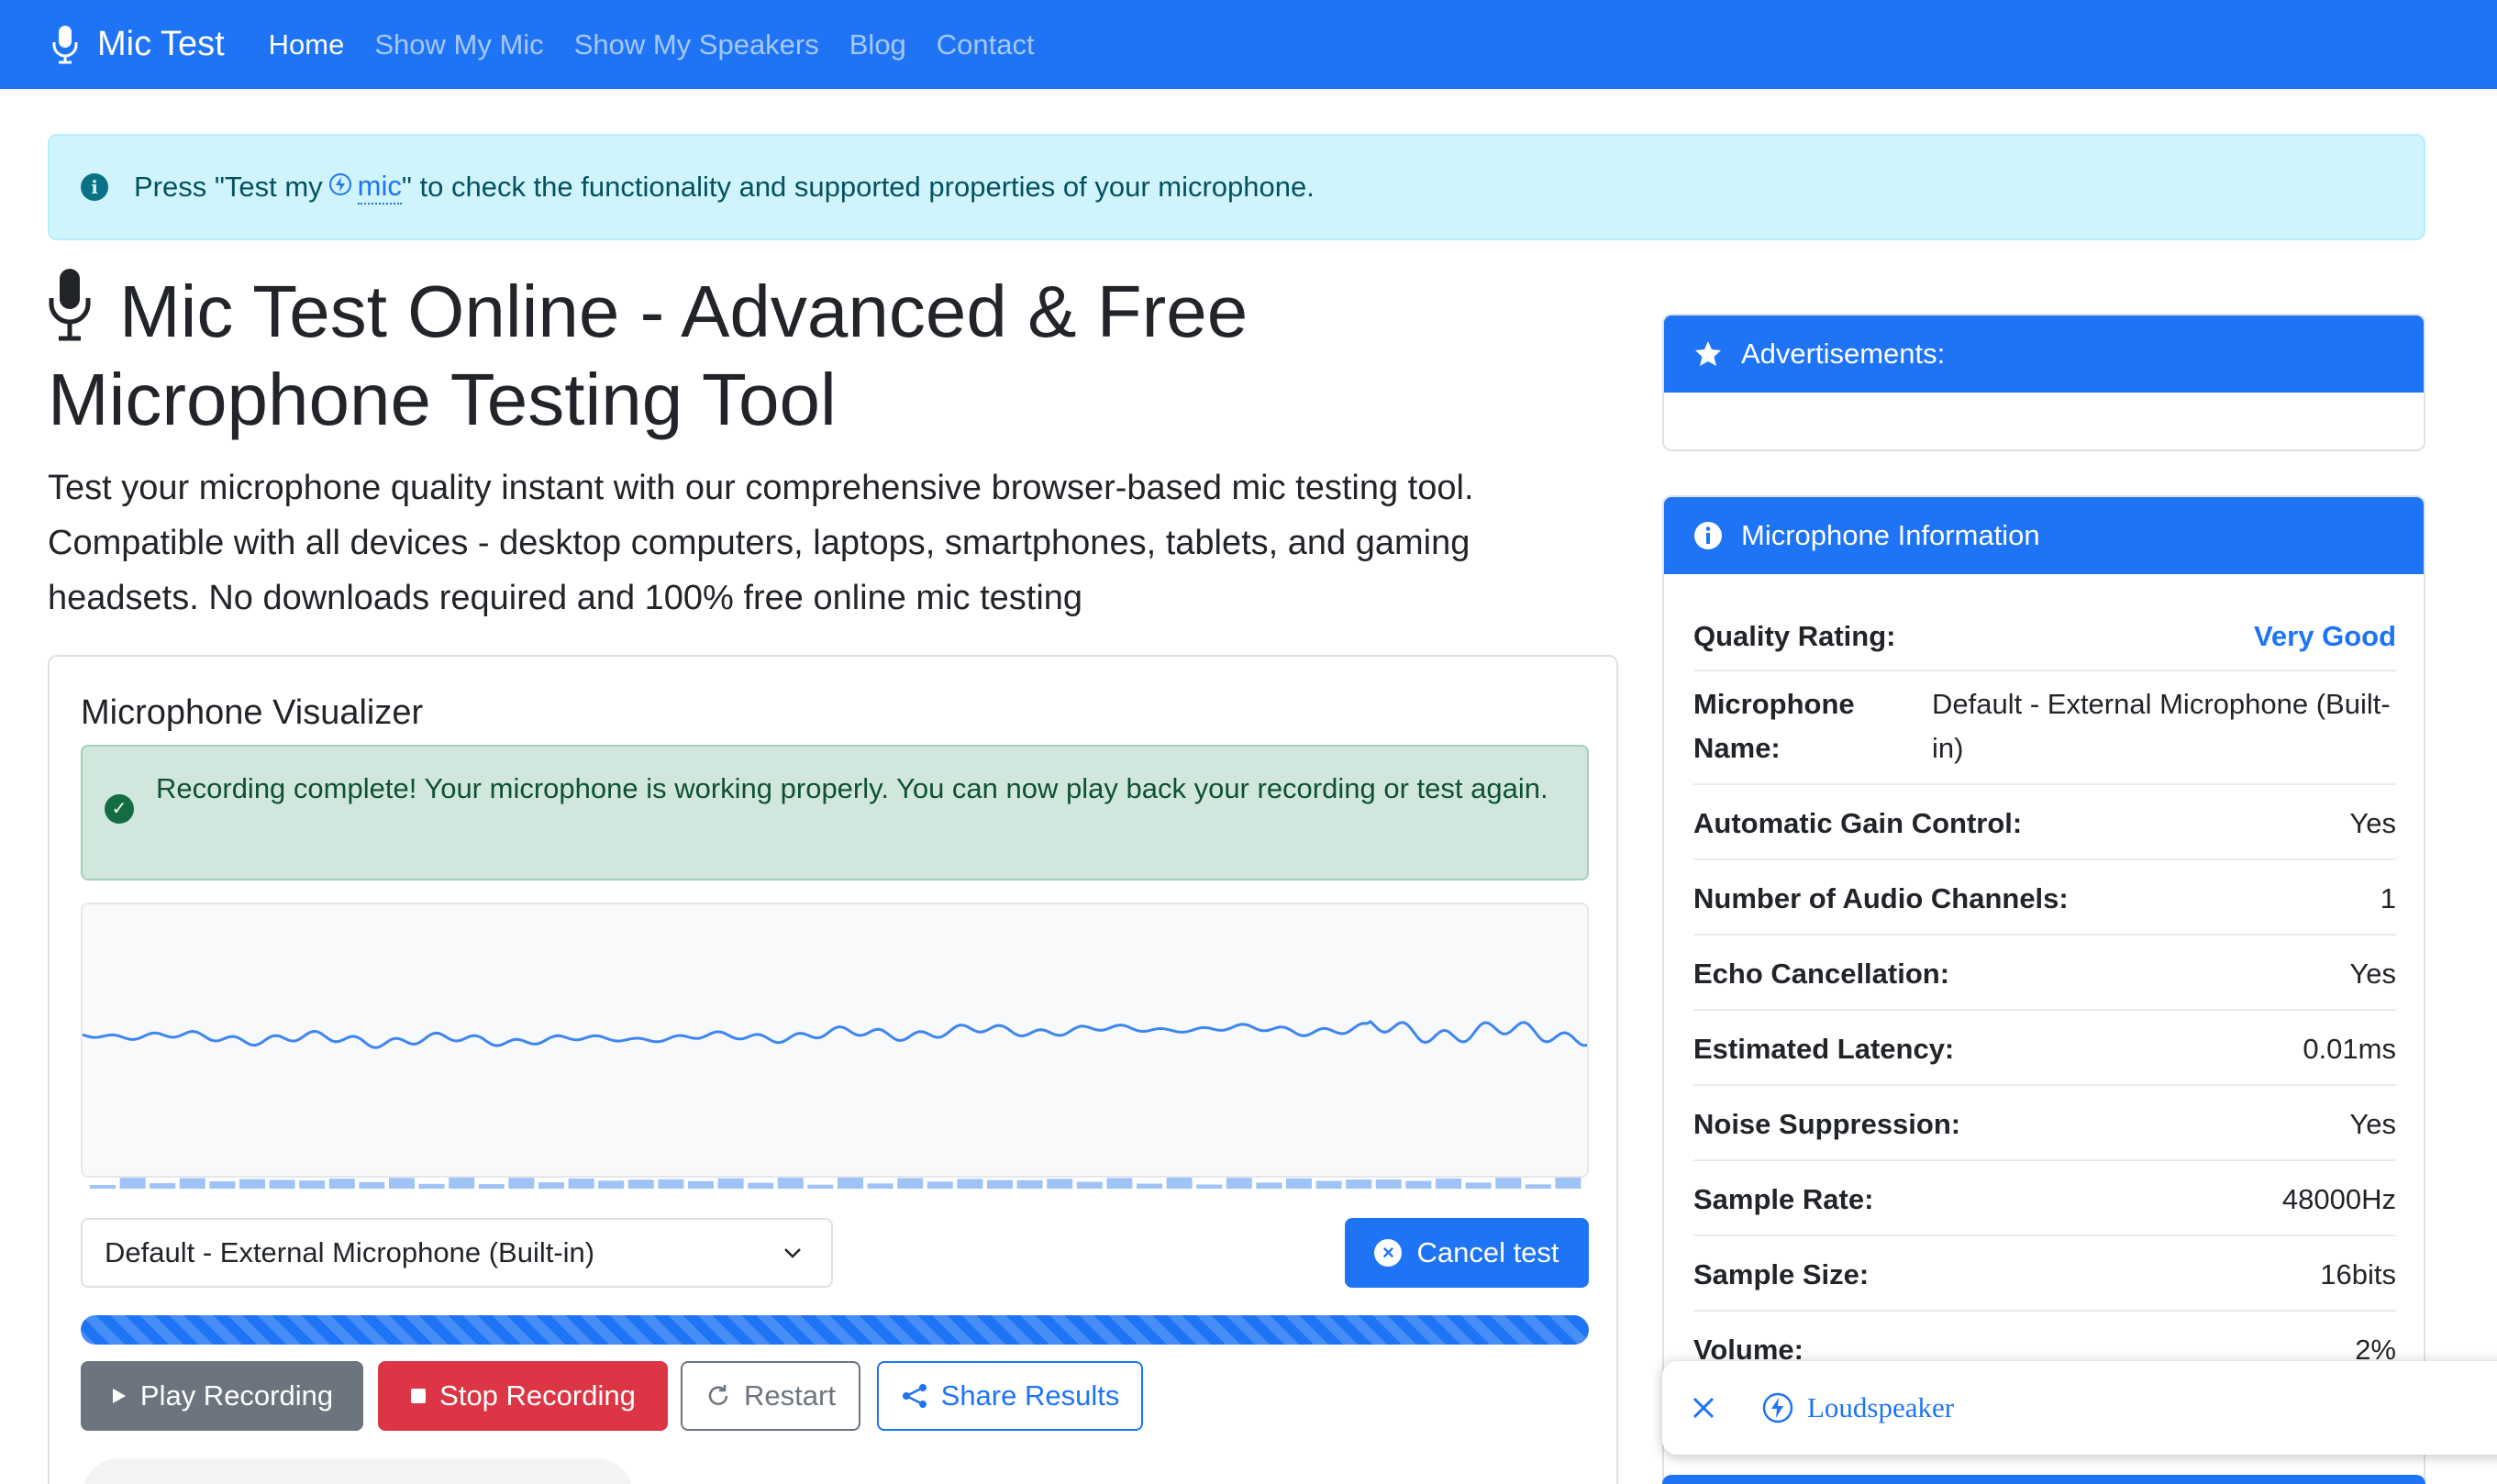 The image size is (2497, 1484). What do you see at coordinates (2044, 535) in the screenshot?
I see `microphone-info-header: Microphone Information` at bounding box center [2044, 535].